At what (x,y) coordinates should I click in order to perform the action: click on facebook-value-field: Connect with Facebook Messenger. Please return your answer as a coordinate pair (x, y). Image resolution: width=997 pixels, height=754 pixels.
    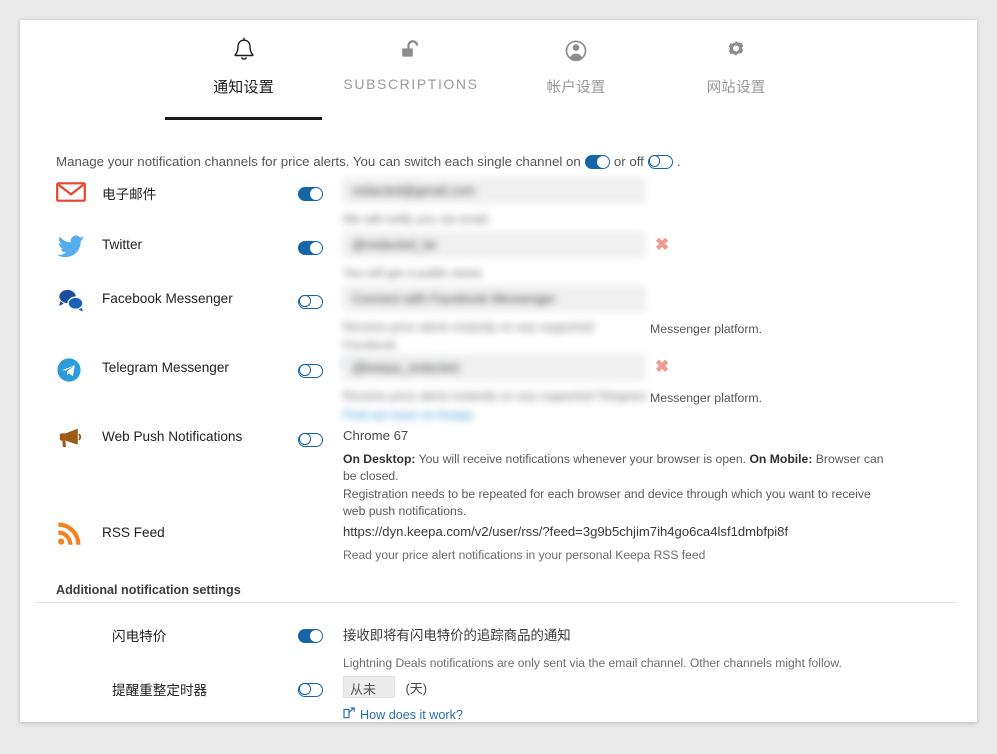
    Looking at the image, I should click on (494, 298).